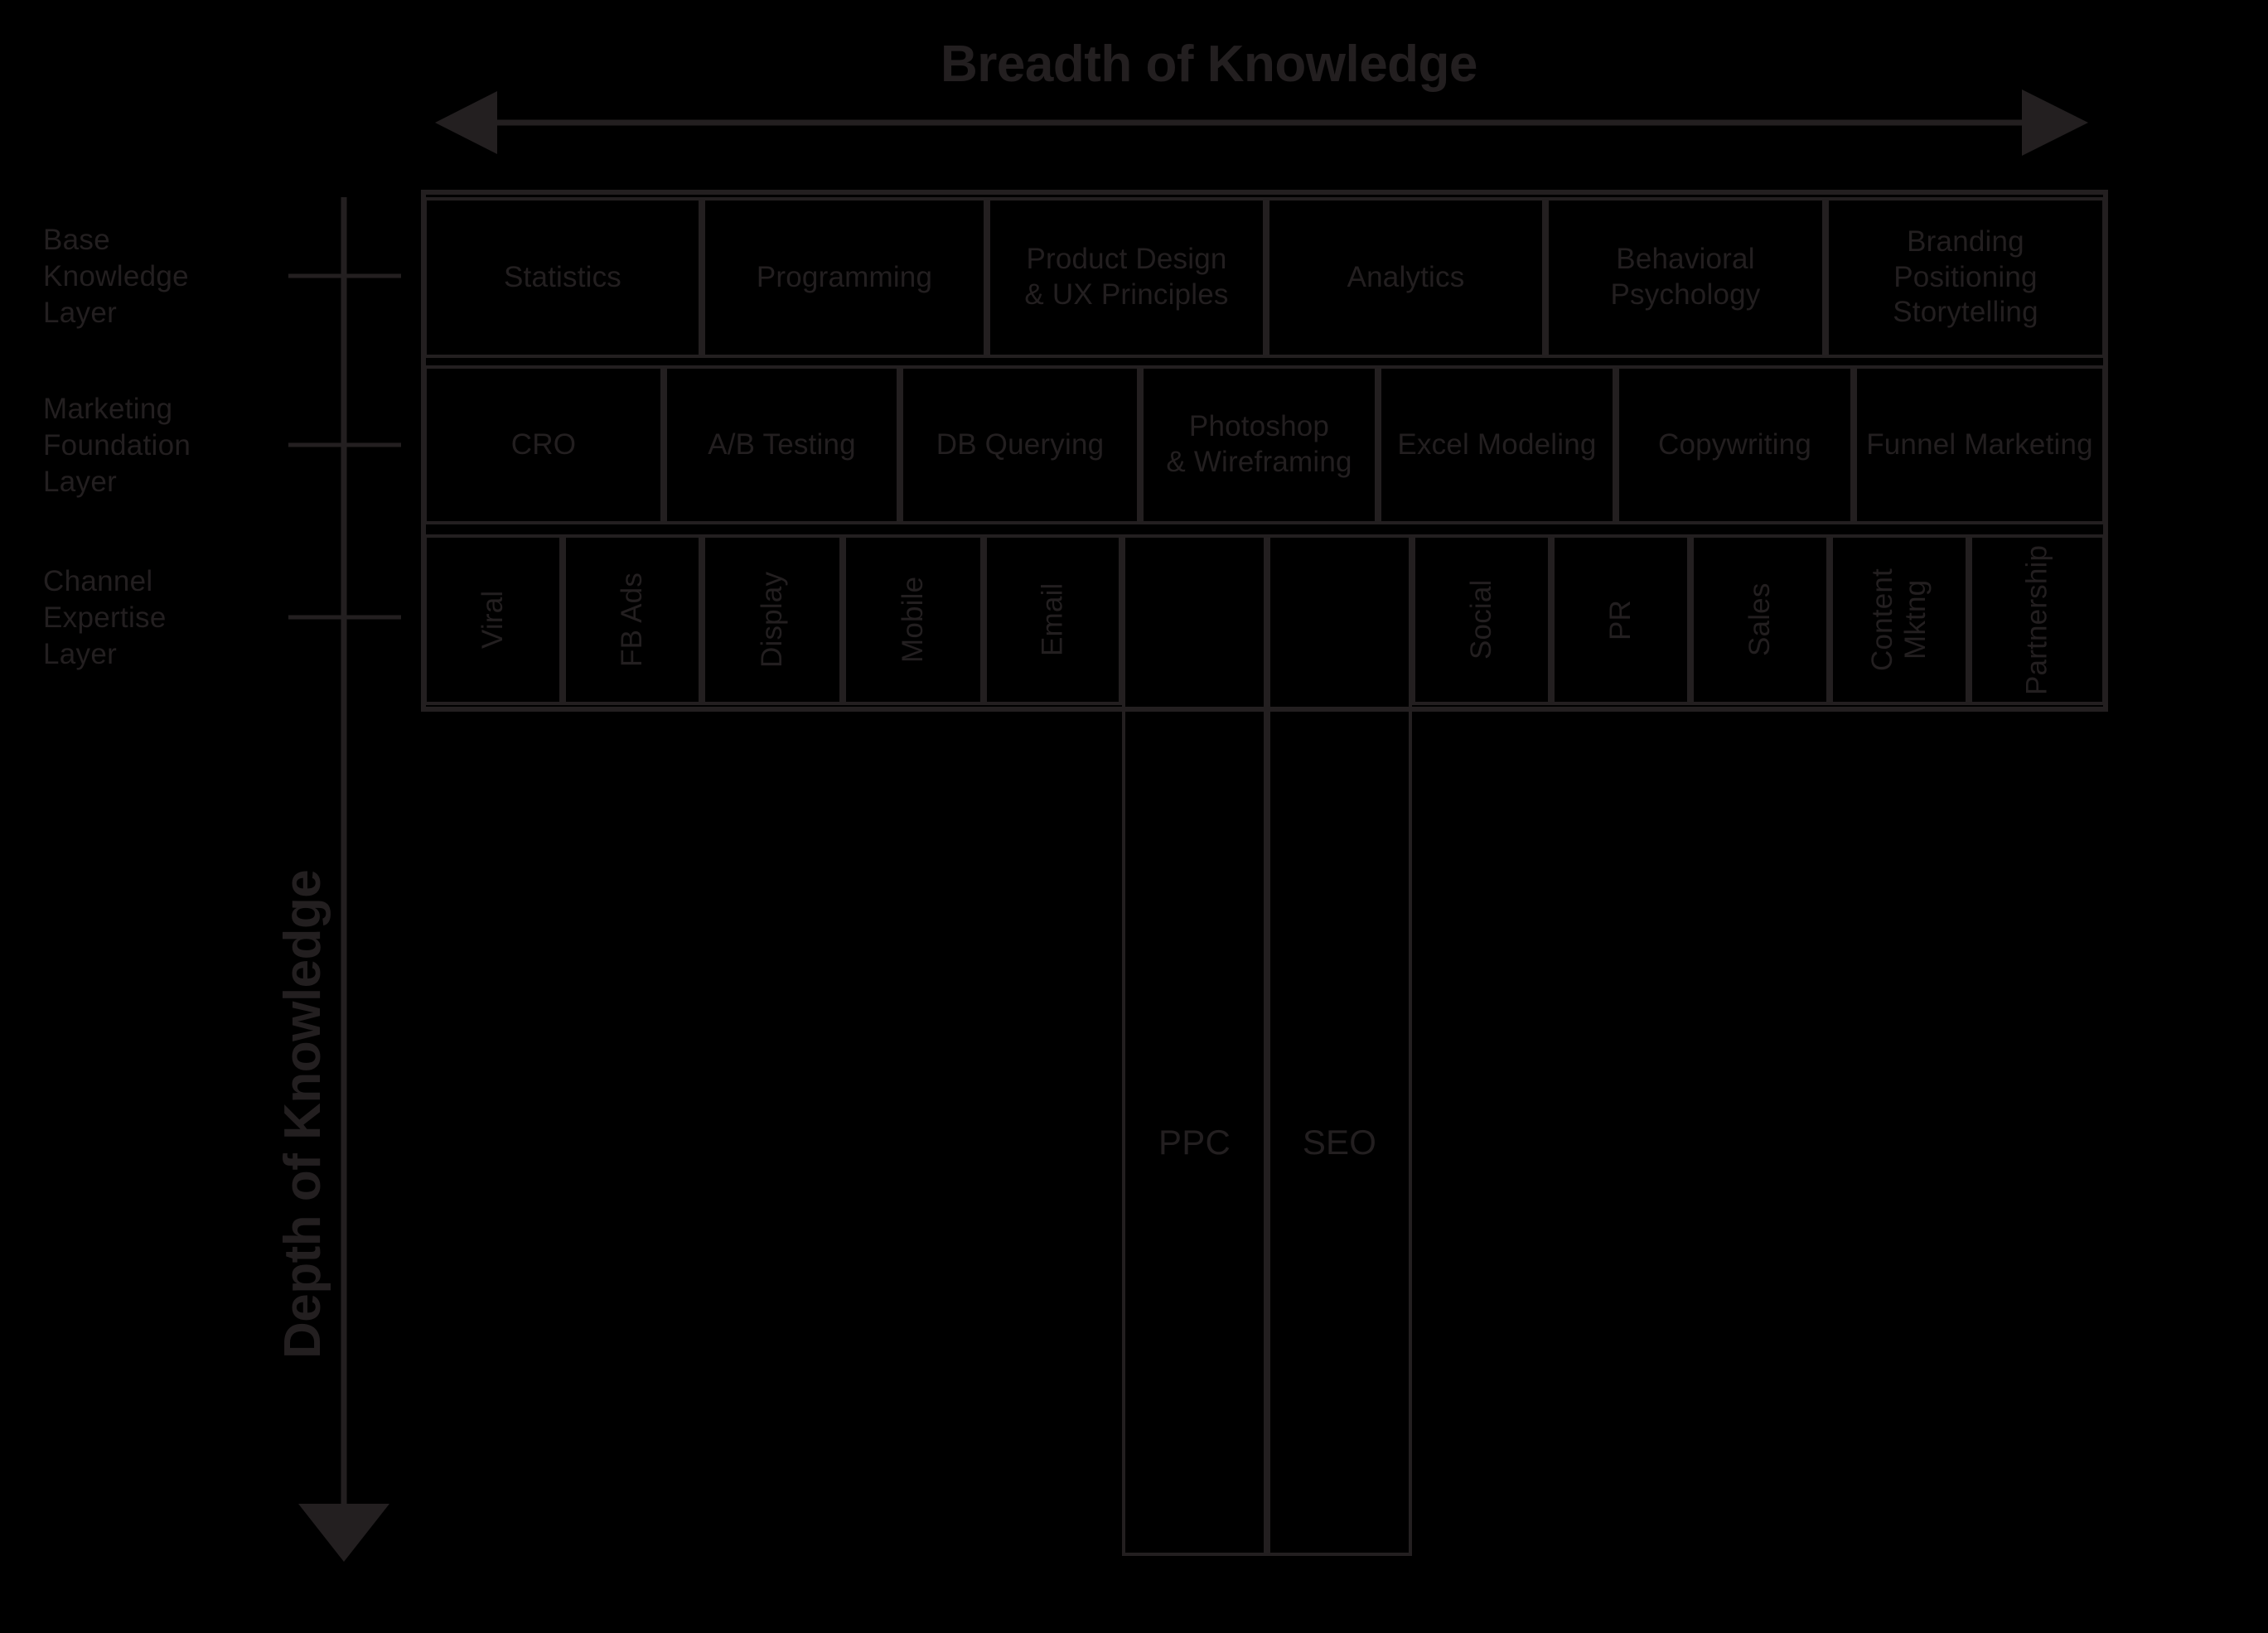 The height and width of the screenshot is (1633, 2268). What do you see at coordinates (116, 277) in the screenshot?
I see `layer-label-base-knowledge: Base Knowledge Layer` at bounding box center [116, 277].